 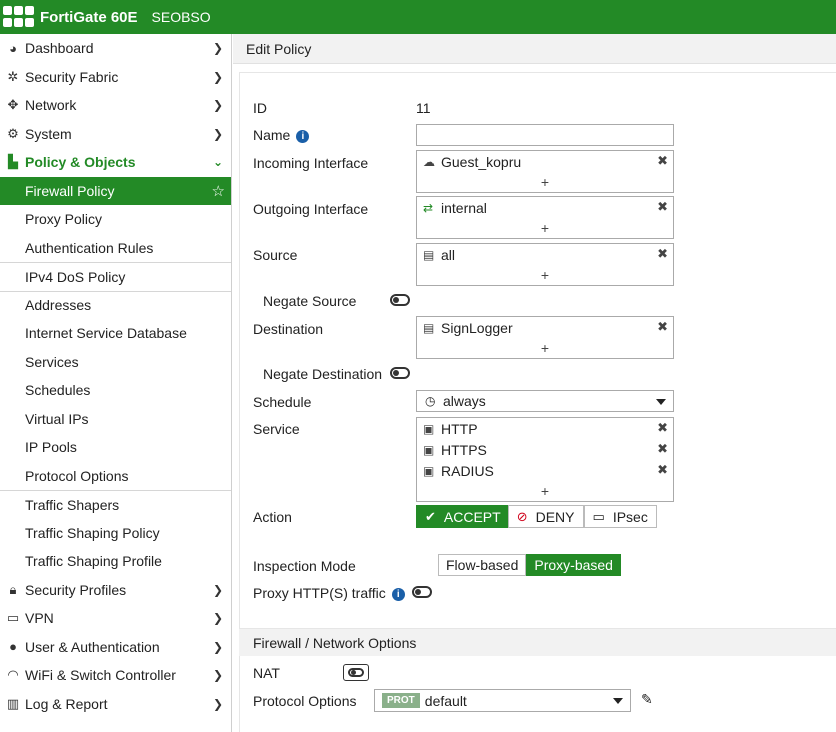 What do you see at coordinates (400, 373) in the screenshot?
I see `negate-destination-toggle` at bounding box center [400, 373].